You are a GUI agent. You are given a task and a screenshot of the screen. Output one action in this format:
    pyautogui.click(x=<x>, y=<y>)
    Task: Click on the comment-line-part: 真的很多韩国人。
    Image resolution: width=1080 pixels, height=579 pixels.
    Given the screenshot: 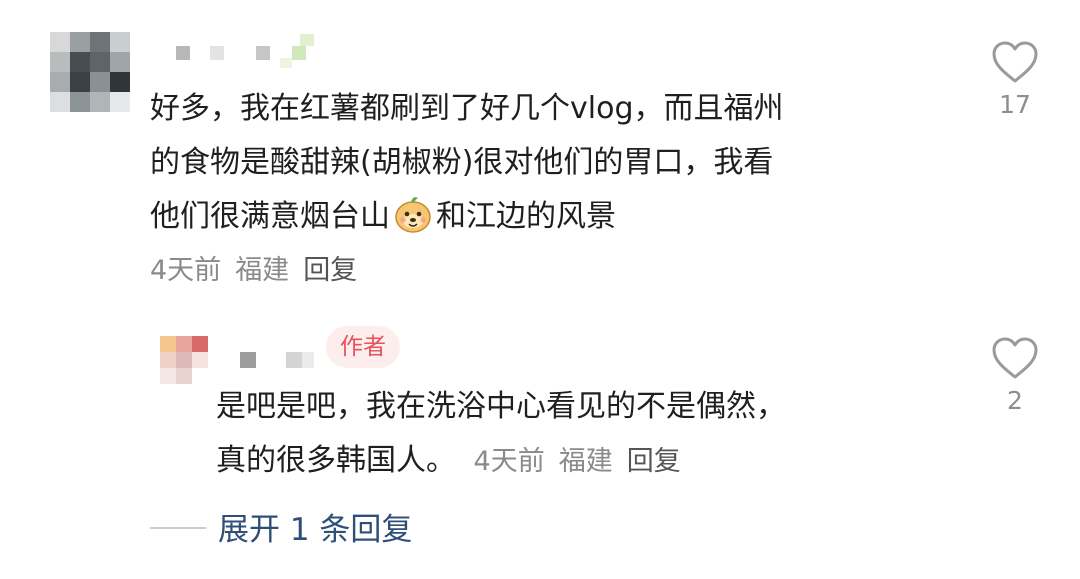 What is the action you would take?
    pyautogui.click(x=336, y=460)
    